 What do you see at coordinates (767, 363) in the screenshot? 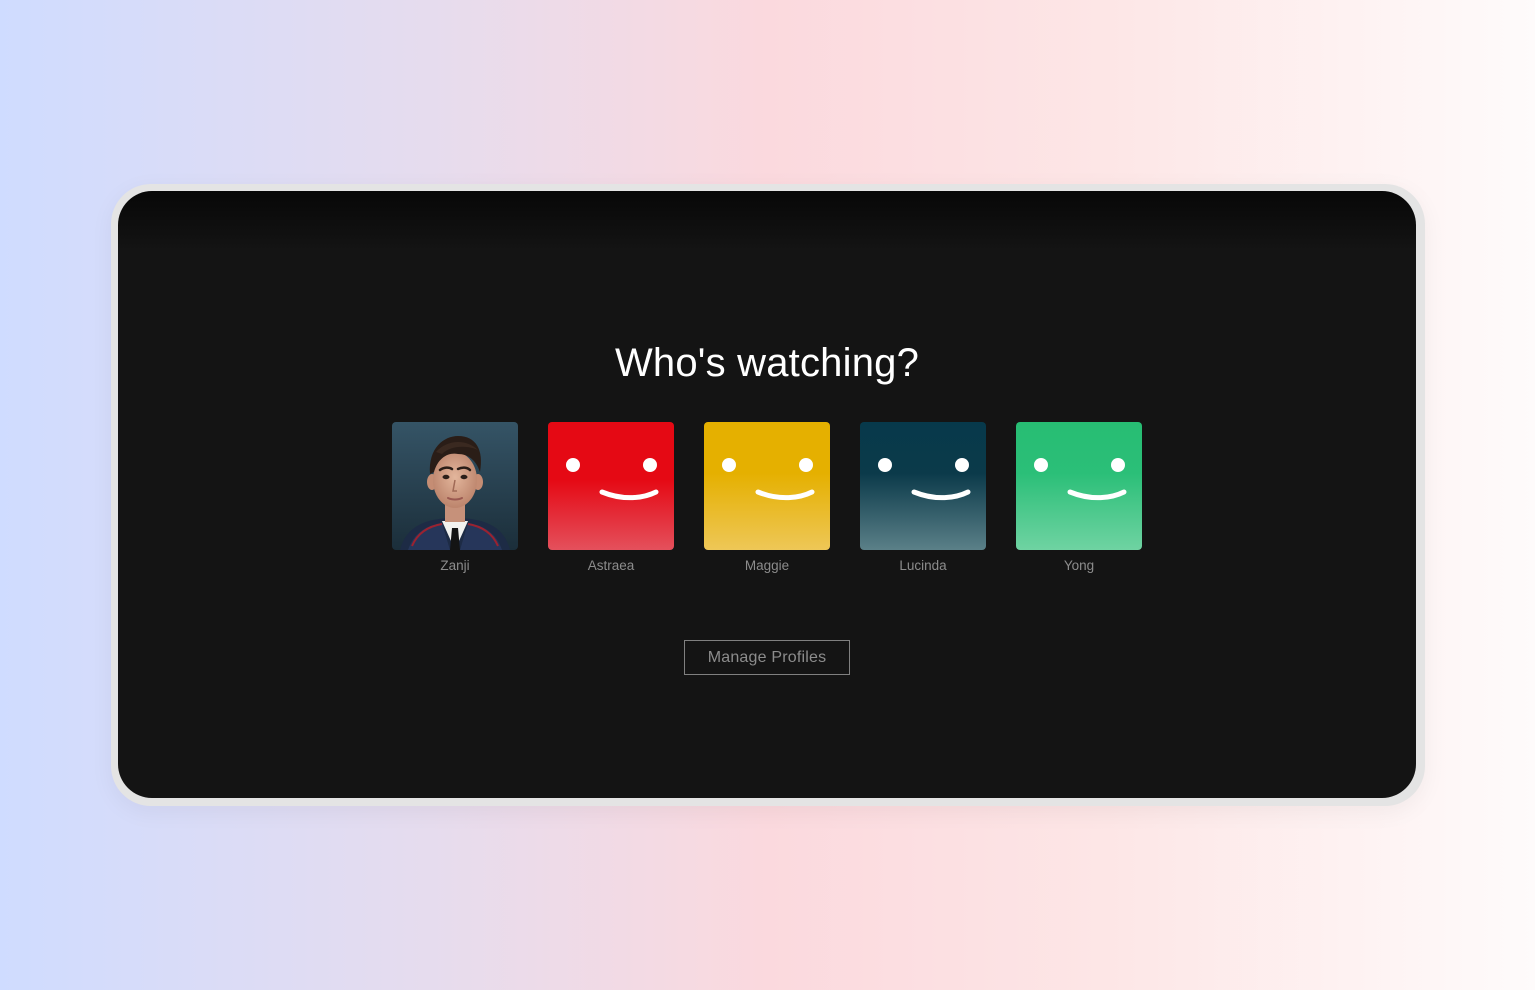
I see `page-title: Who's watching?` at bounding box center [767, 363].